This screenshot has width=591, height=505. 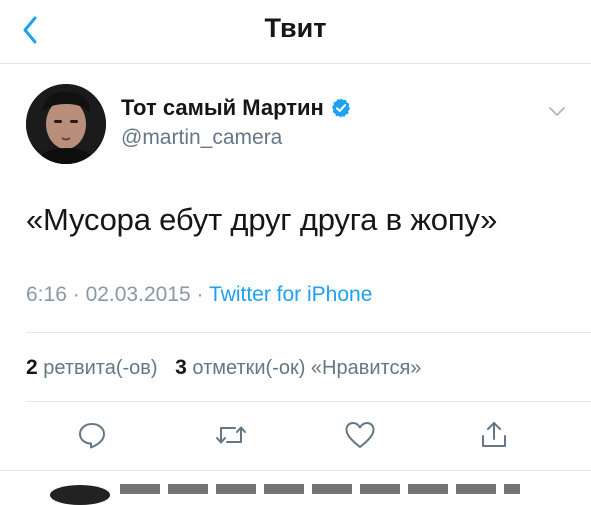 I want to click on likes-stat: 3 отметки(-ок) «Нравится», so click(x=298, y=367).